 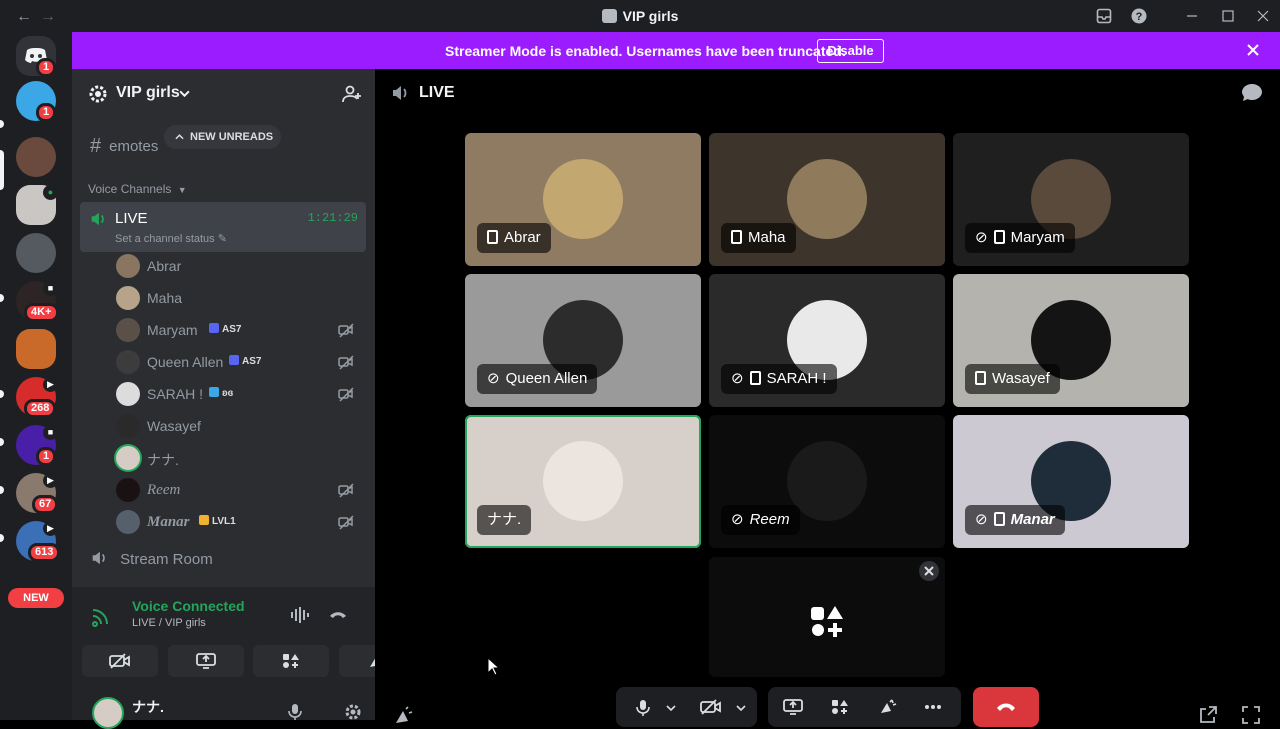 What do you see at coordinates (41, 312) in the screenshot?
I see `unread-badge: 4K+` at bounding box center [41, 312].